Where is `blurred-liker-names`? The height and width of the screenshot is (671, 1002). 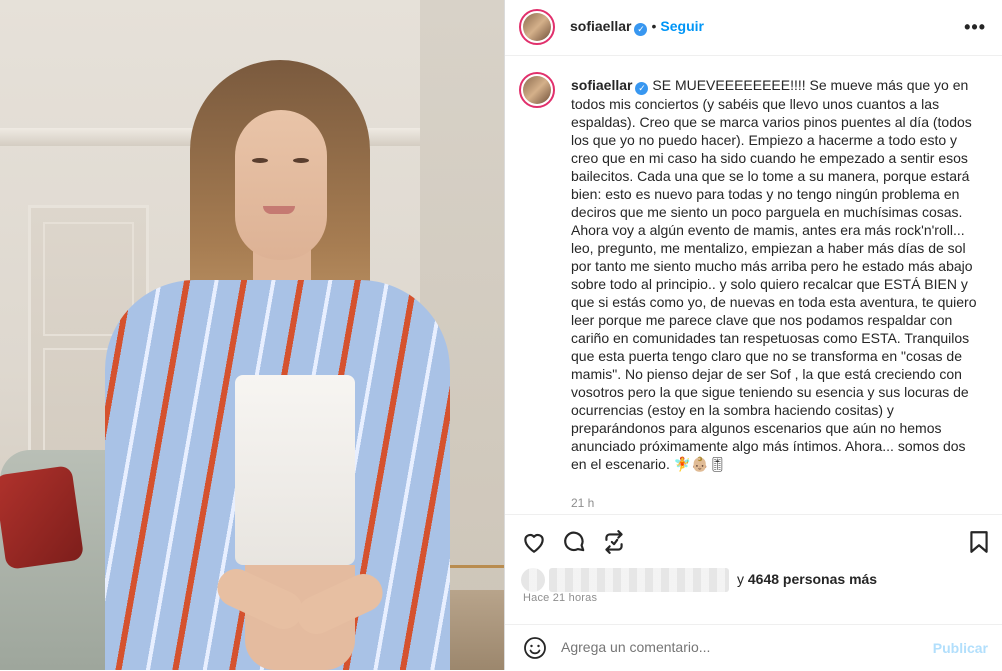
blurred-liker-names is located at coordinates (639, 580).